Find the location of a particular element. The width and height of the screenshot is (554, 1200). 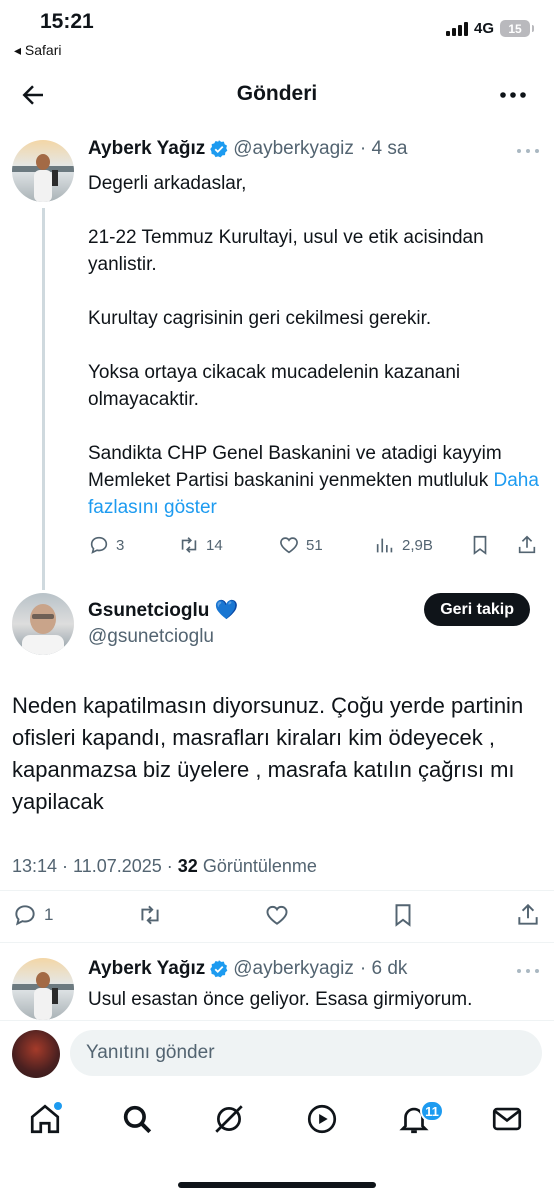

status-bar: 15:21 ◂ Safari 4G 15 is located at coordinates (277, 34).